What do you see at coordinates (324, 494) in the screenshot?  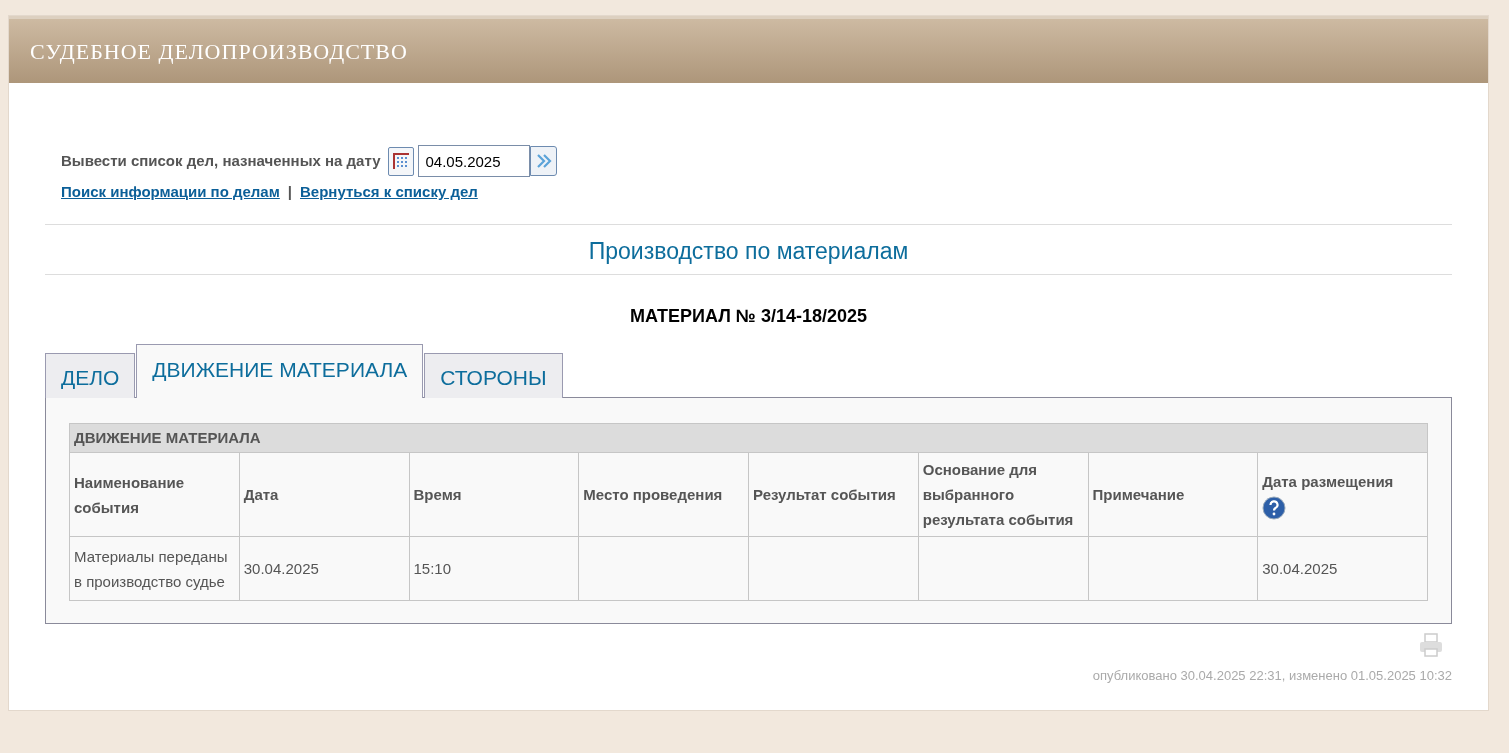 I see `column-header: Дата` at bounding box center [324, 494].